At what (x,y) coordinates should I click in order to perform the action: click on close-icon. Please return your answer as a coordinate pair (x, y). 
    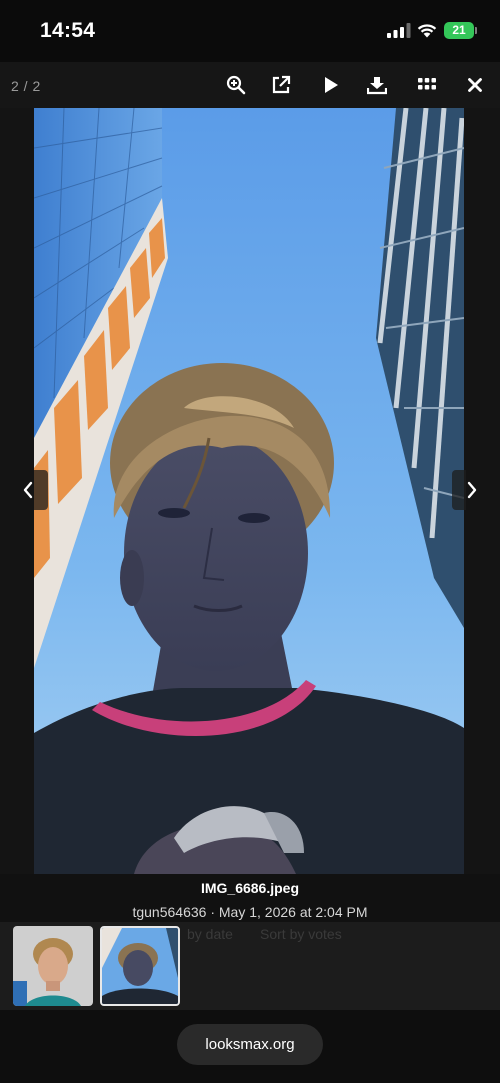
    Looking at the image, I should click on (475, 85).